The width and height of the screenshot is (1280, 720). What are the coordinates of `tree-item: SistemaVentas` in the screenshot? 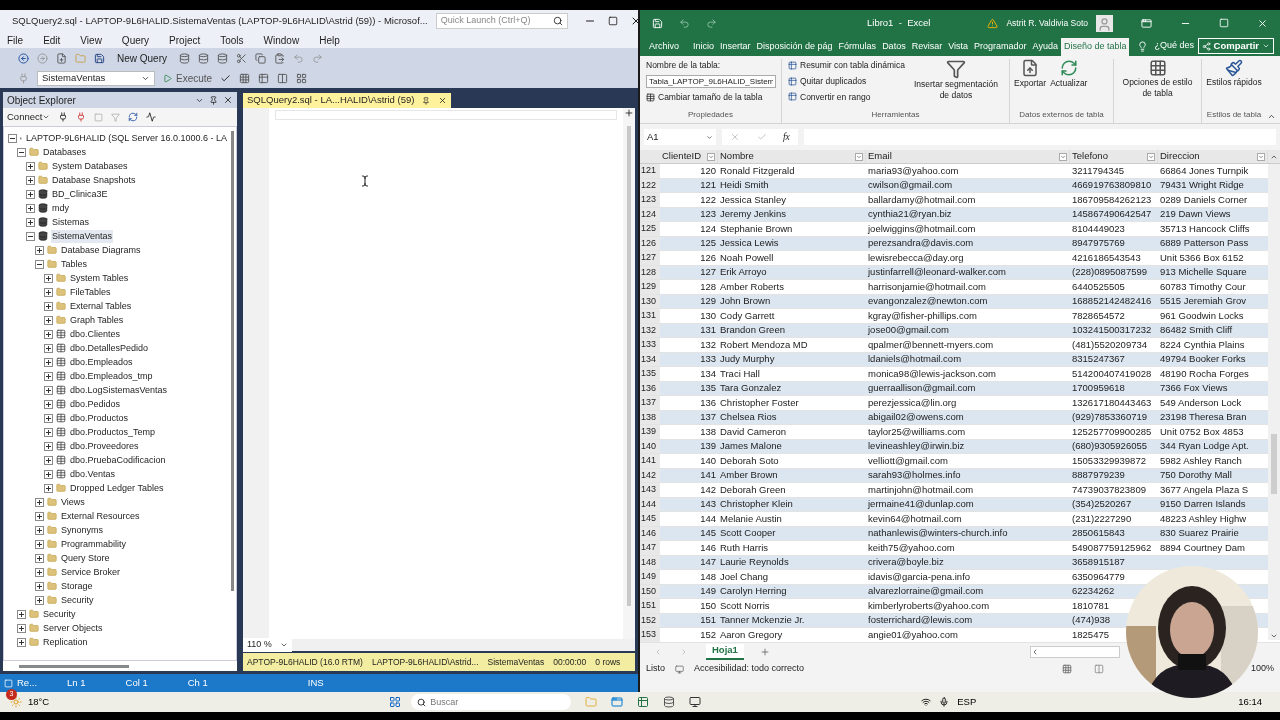 It's located at (82, 236).